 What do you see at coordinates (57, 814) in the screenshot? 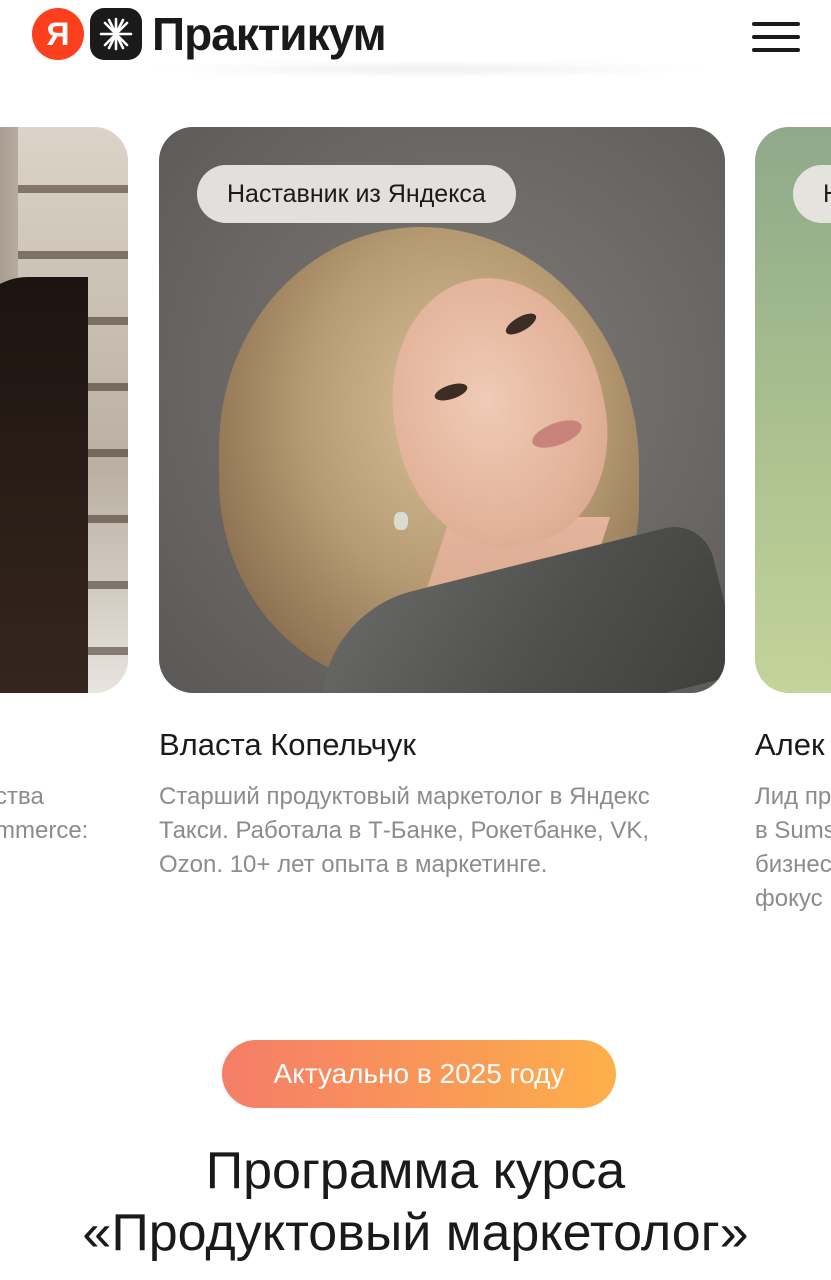
I see `mentor-desc-prev: ства mmerce:` at bounding box center [57, 814].